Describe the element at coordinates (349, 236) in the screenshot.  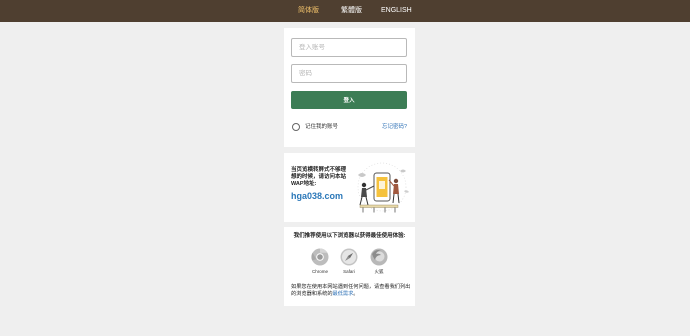
I see `browser-recommend-title: 我们推荐使用以下浏览器以获得最佳使用体验:` at that location.